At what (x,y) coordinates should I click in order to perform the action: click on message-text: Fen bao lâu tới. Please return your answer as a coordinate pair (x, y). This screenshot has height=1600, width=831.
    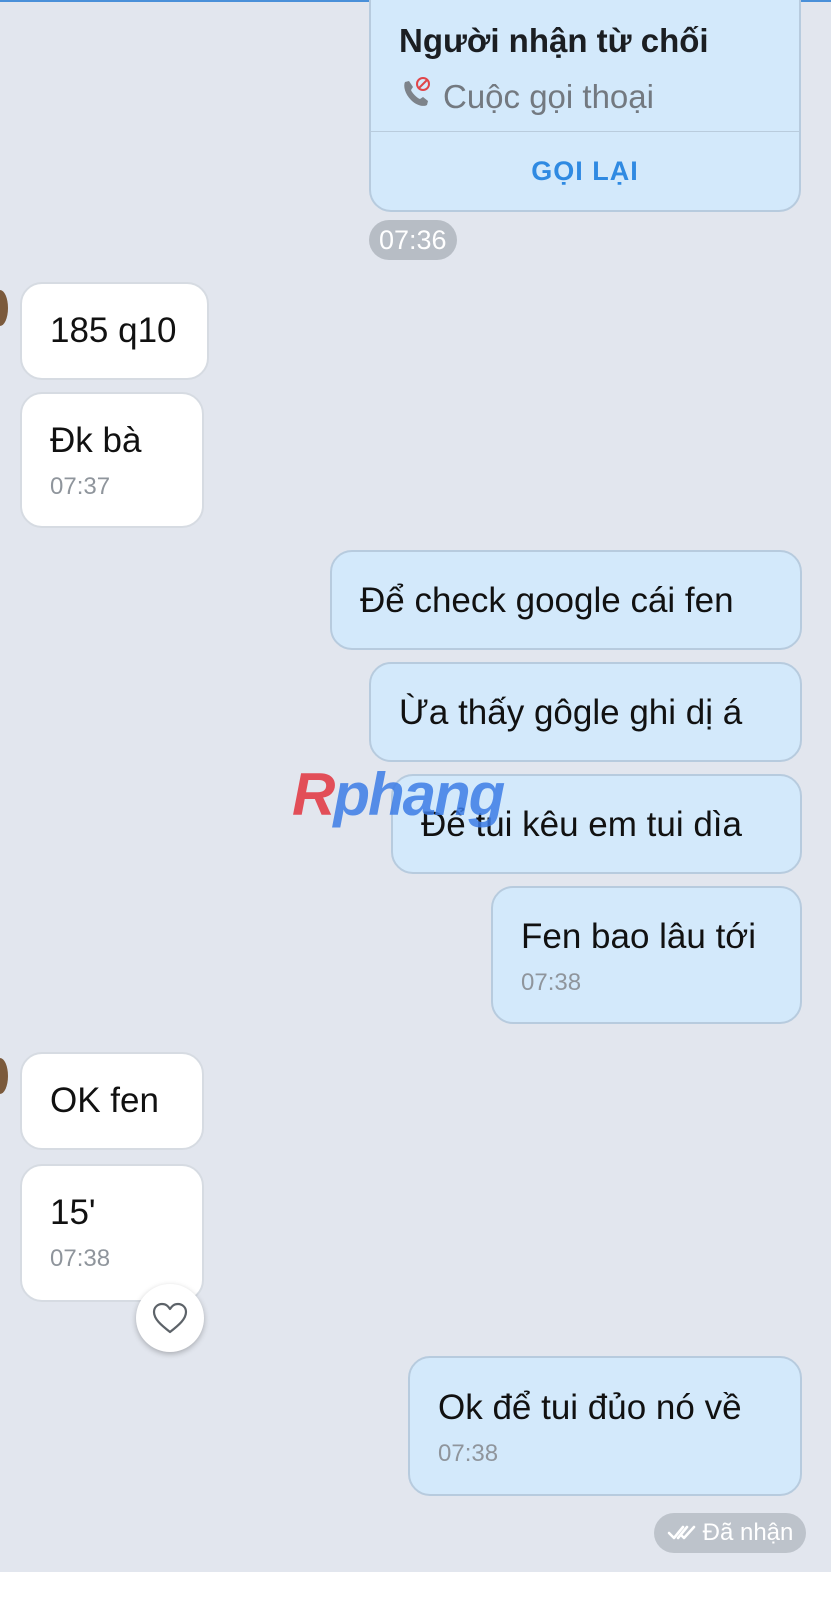
    Looking at the image, I should click on (639, 936).